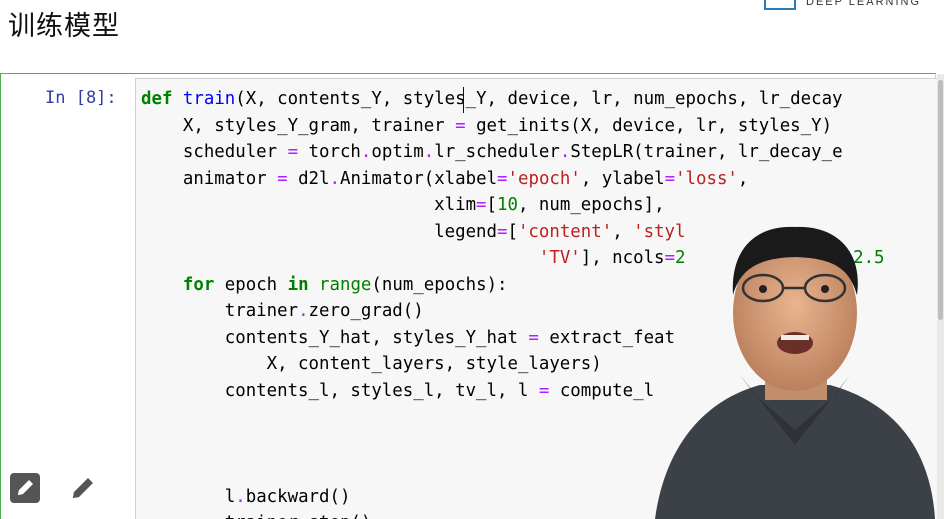 The image size is (944, 519). I want to click on code-token: xlim, so click(309, 205).